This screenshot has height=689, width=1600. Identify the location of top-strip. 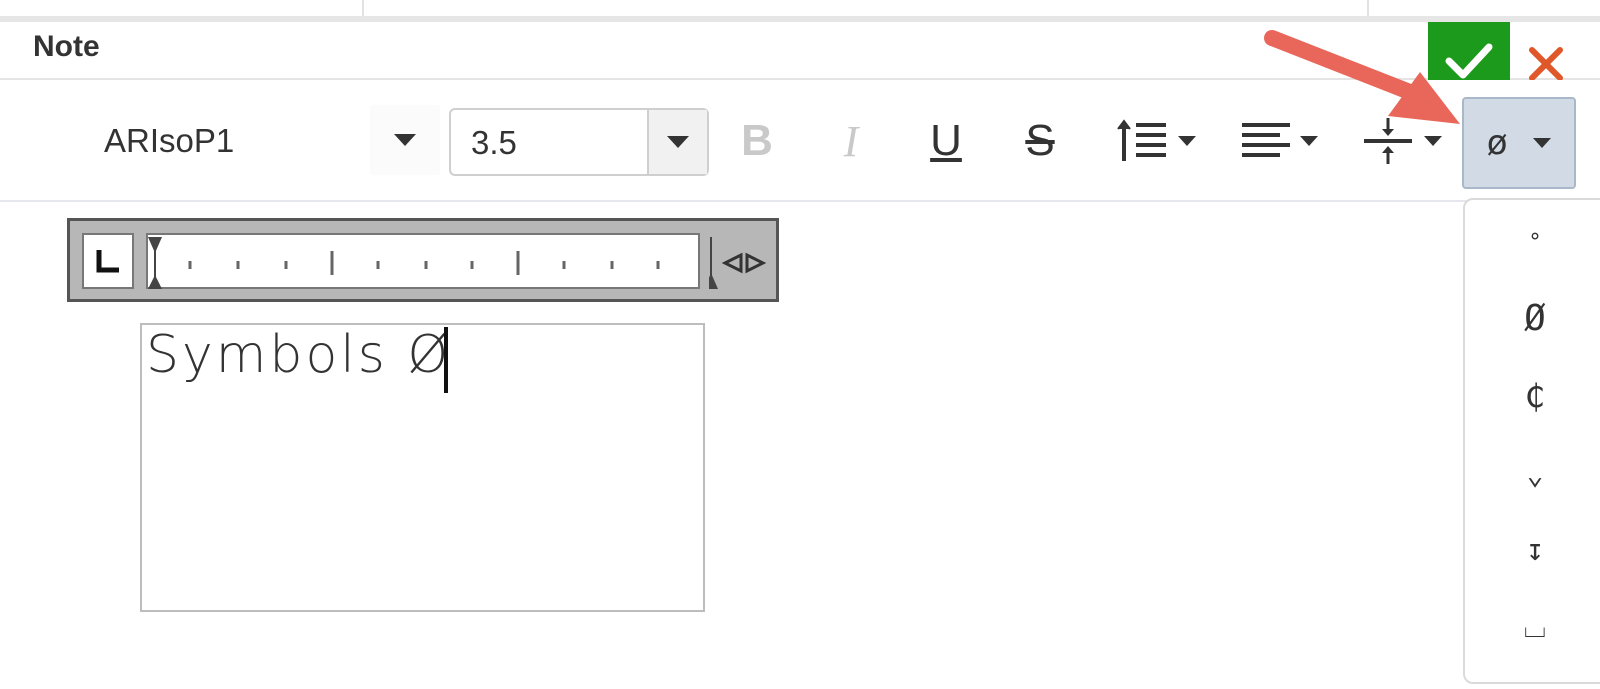
(800, 11).